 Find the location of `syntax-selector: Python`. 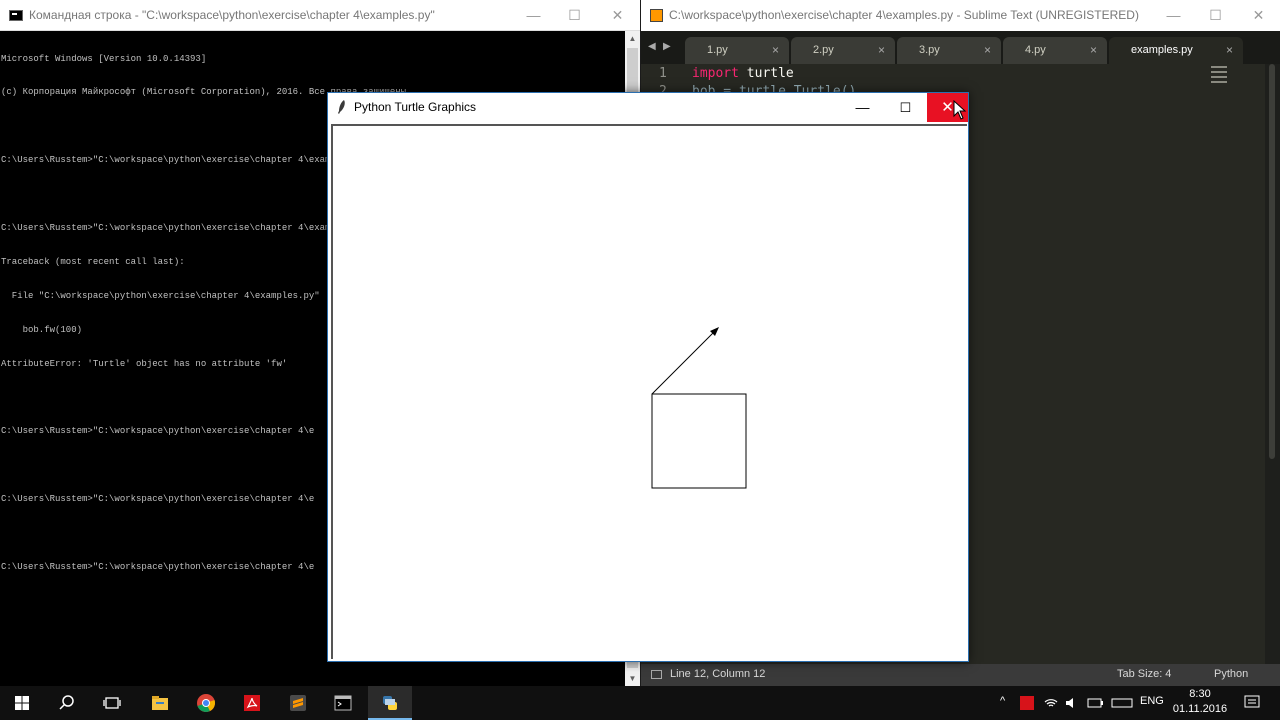

syntax-selector: Python is located at coordinates (1231, 674).